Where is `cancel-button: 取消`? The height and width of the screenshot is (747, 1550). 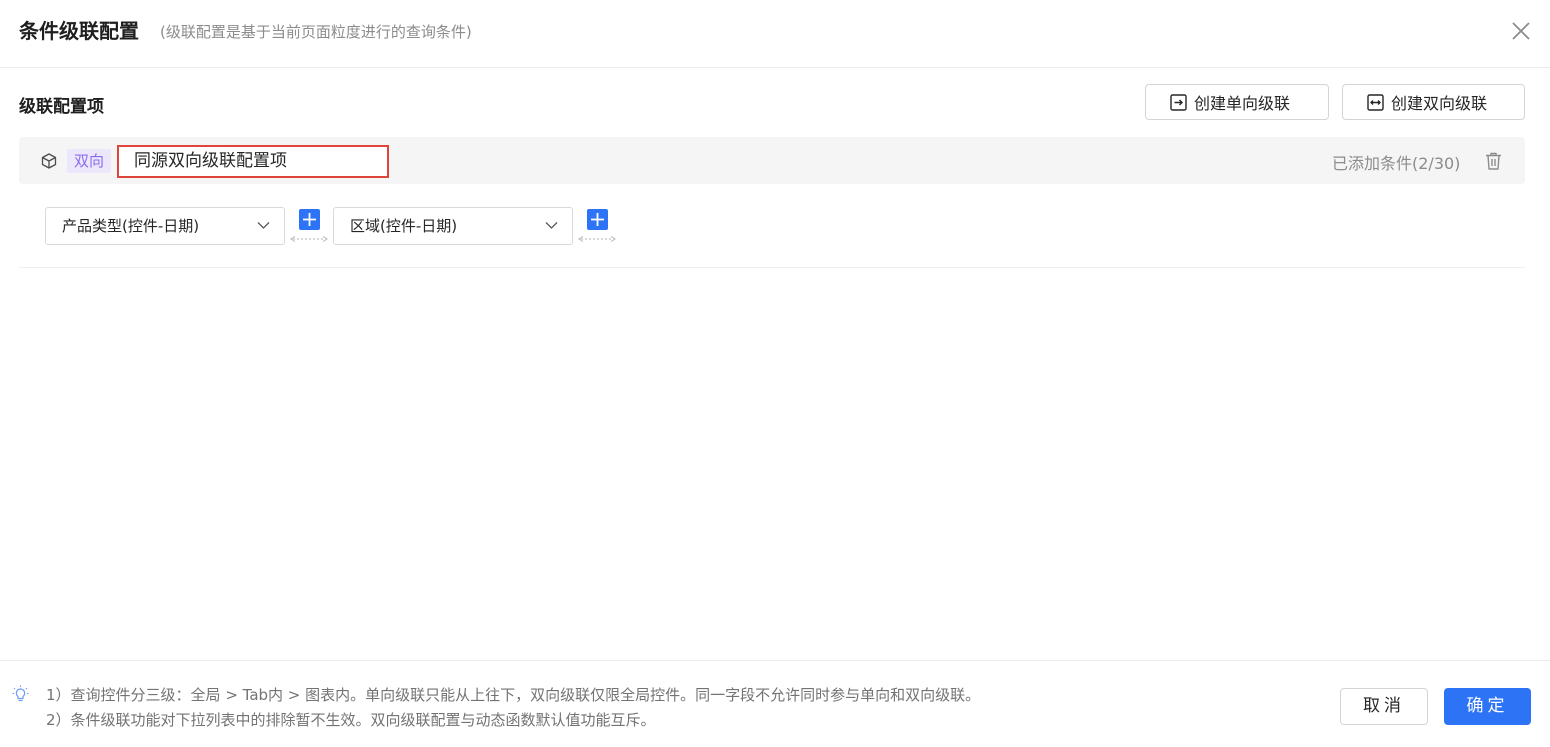
cancel-button: 取消 is located at coordinates (1384, 706).